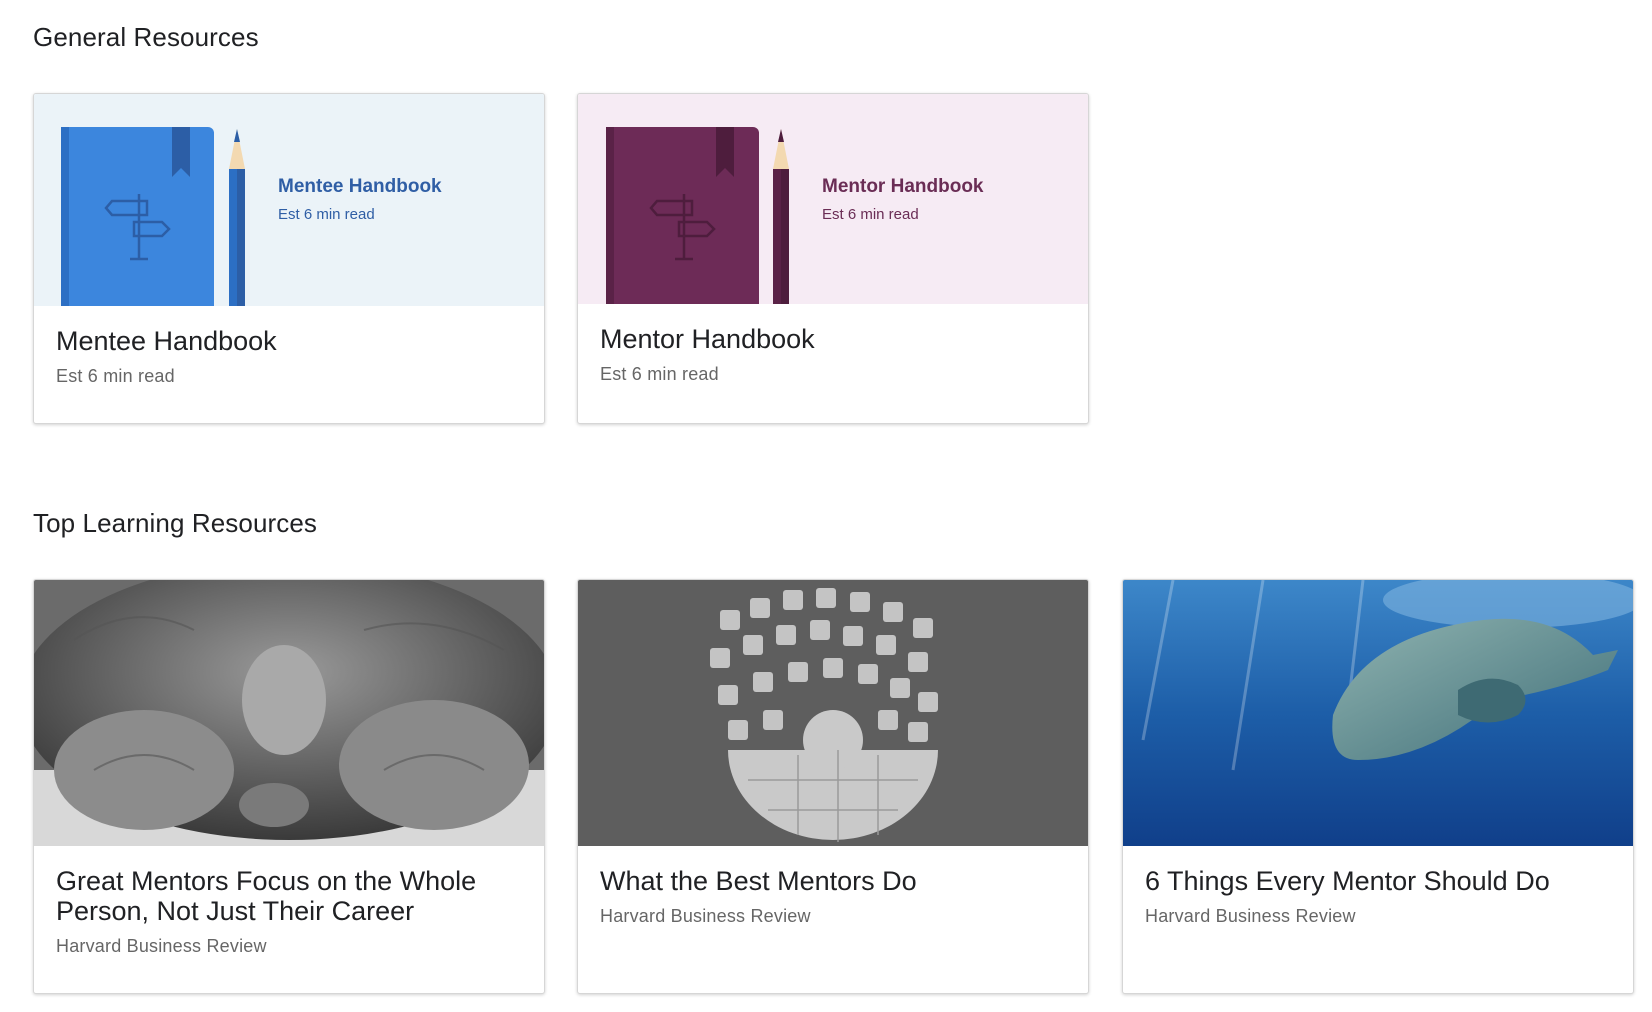 The height and width of the screenshot is (1012, 1652). I want to click on section-title-top-learning-resources: Top Learning Resources, so click(175, 523).